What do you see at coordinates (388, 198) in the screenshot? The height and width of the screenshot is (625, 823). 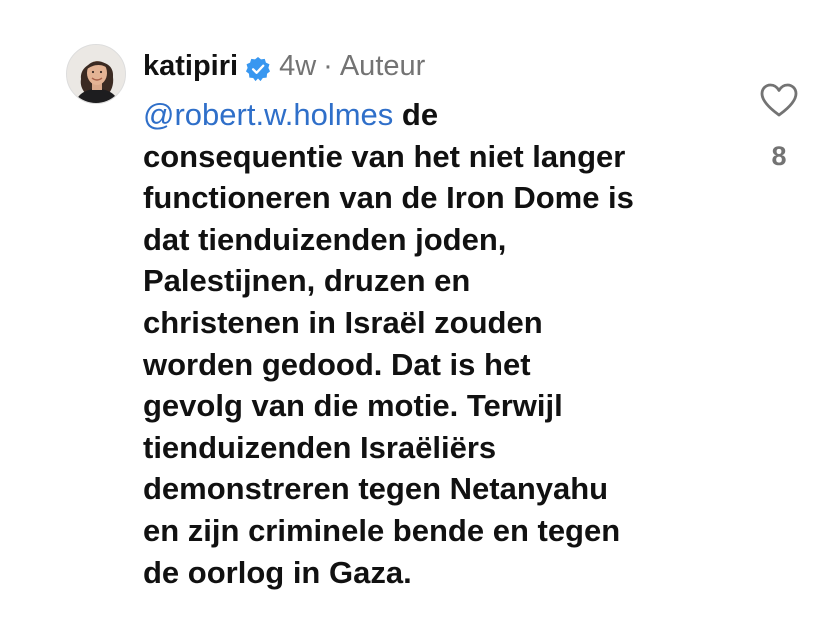 I see `comment-line: functioneren van de Iron Dome is` at bounding box center [388, 198].